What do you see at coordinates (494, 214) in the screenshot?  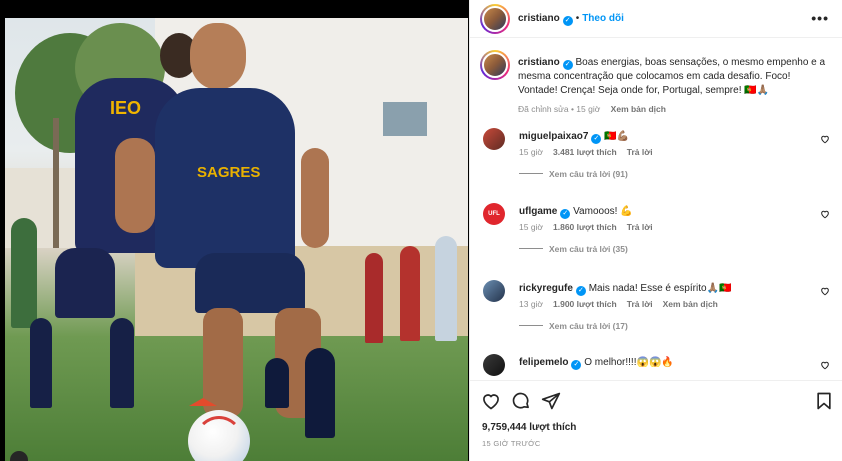 I see `commenter-avatar: UFL` at bounding box center [494, 214].